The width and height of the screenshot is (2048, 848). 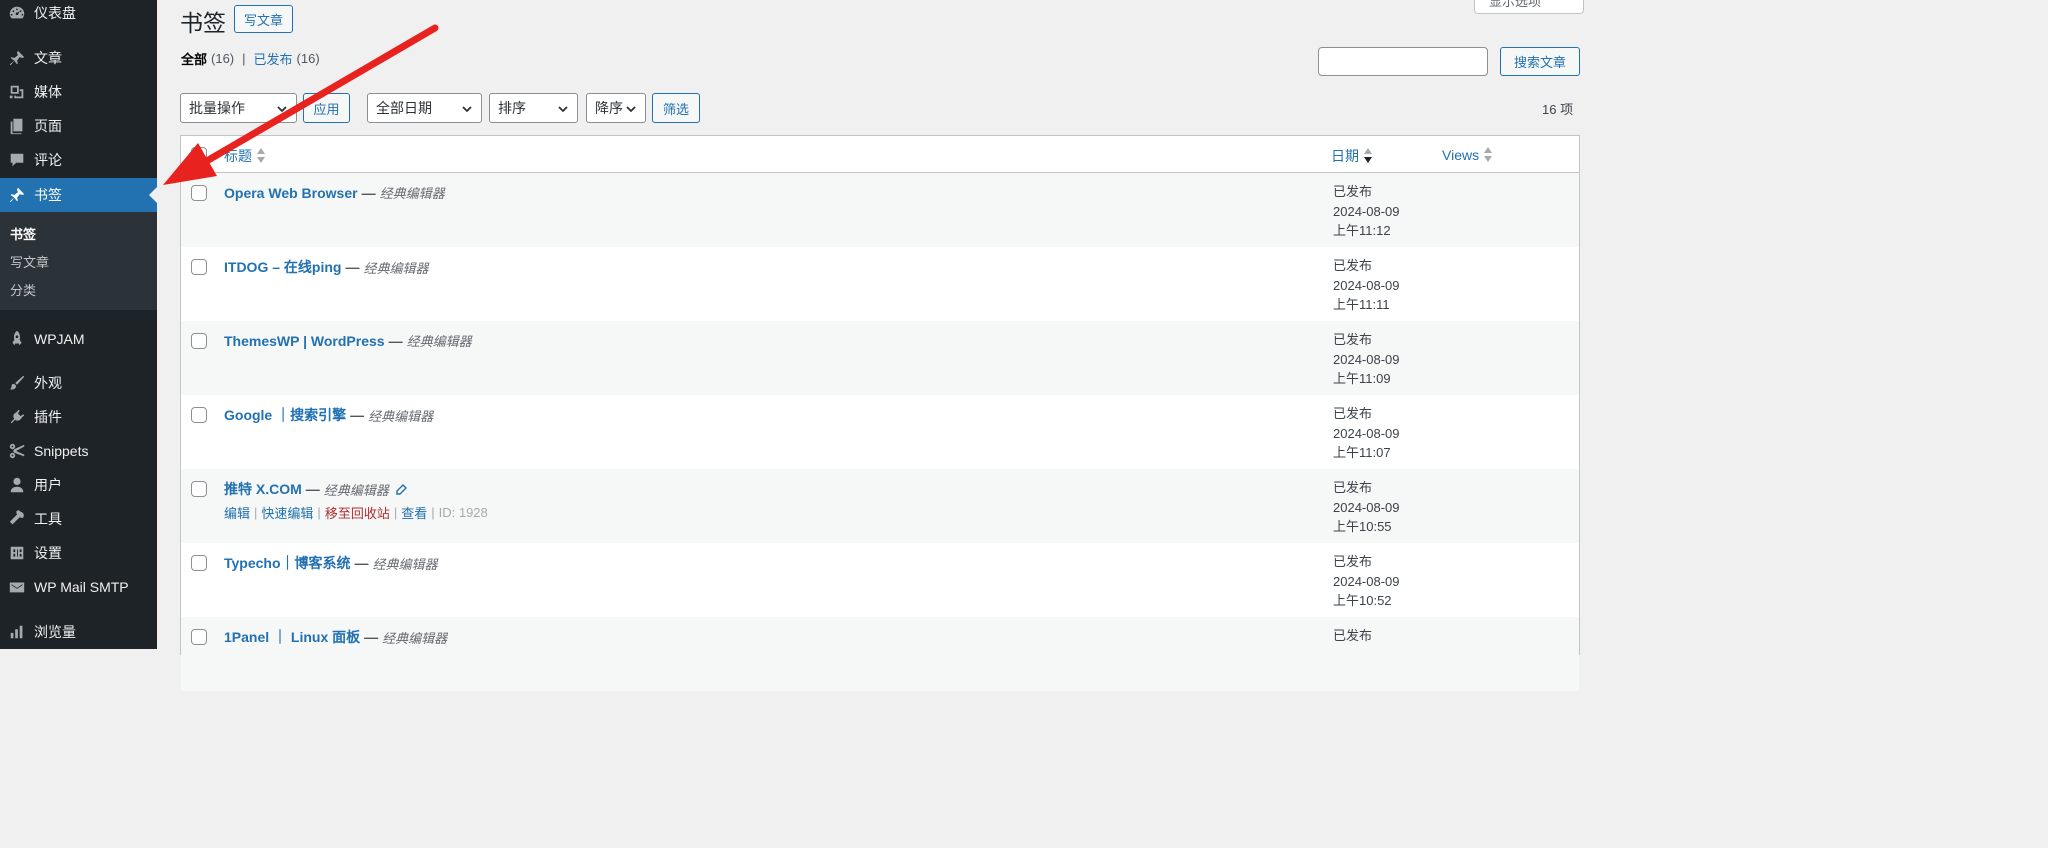 What do you see at coordinates (48, 160) in the screenshot?
I see `menu-label: 评论` at bounding box center [48, 160].